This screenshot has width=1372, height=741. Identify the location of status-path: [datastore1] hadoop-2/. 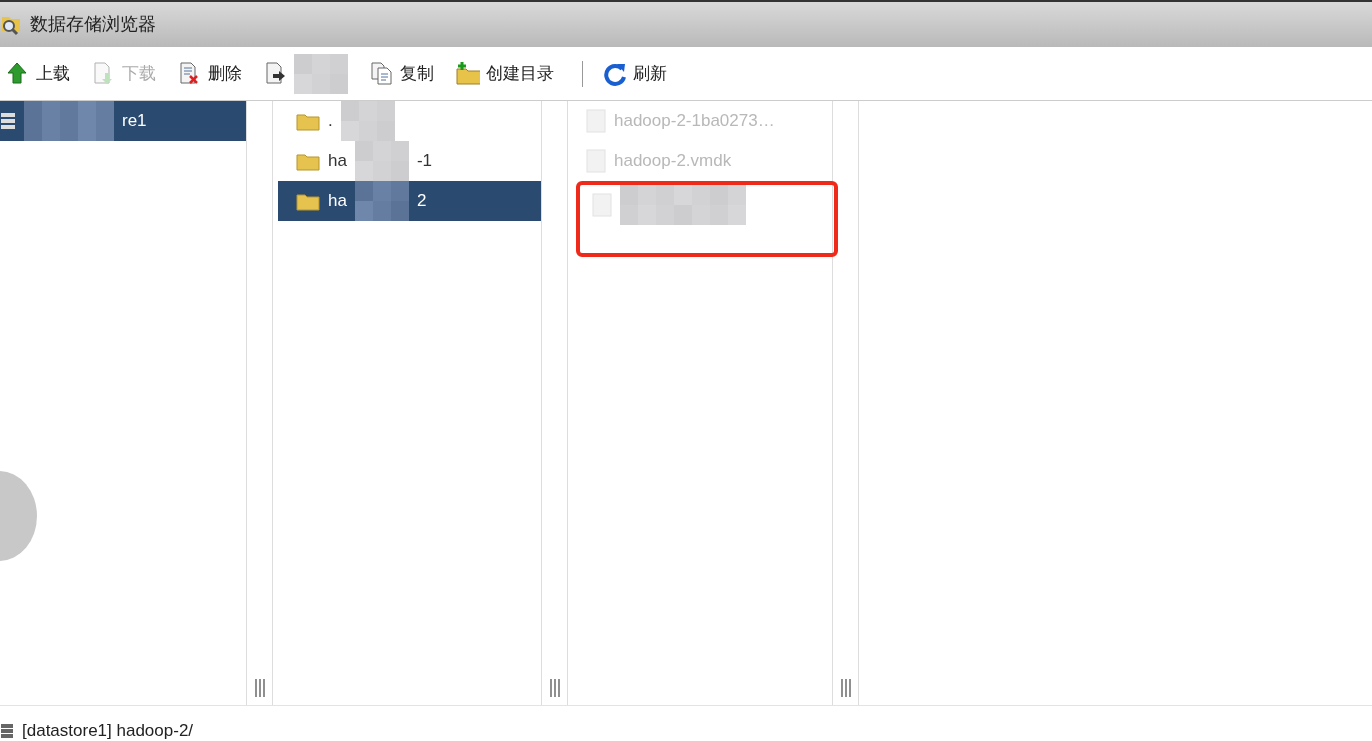
(108, 730).